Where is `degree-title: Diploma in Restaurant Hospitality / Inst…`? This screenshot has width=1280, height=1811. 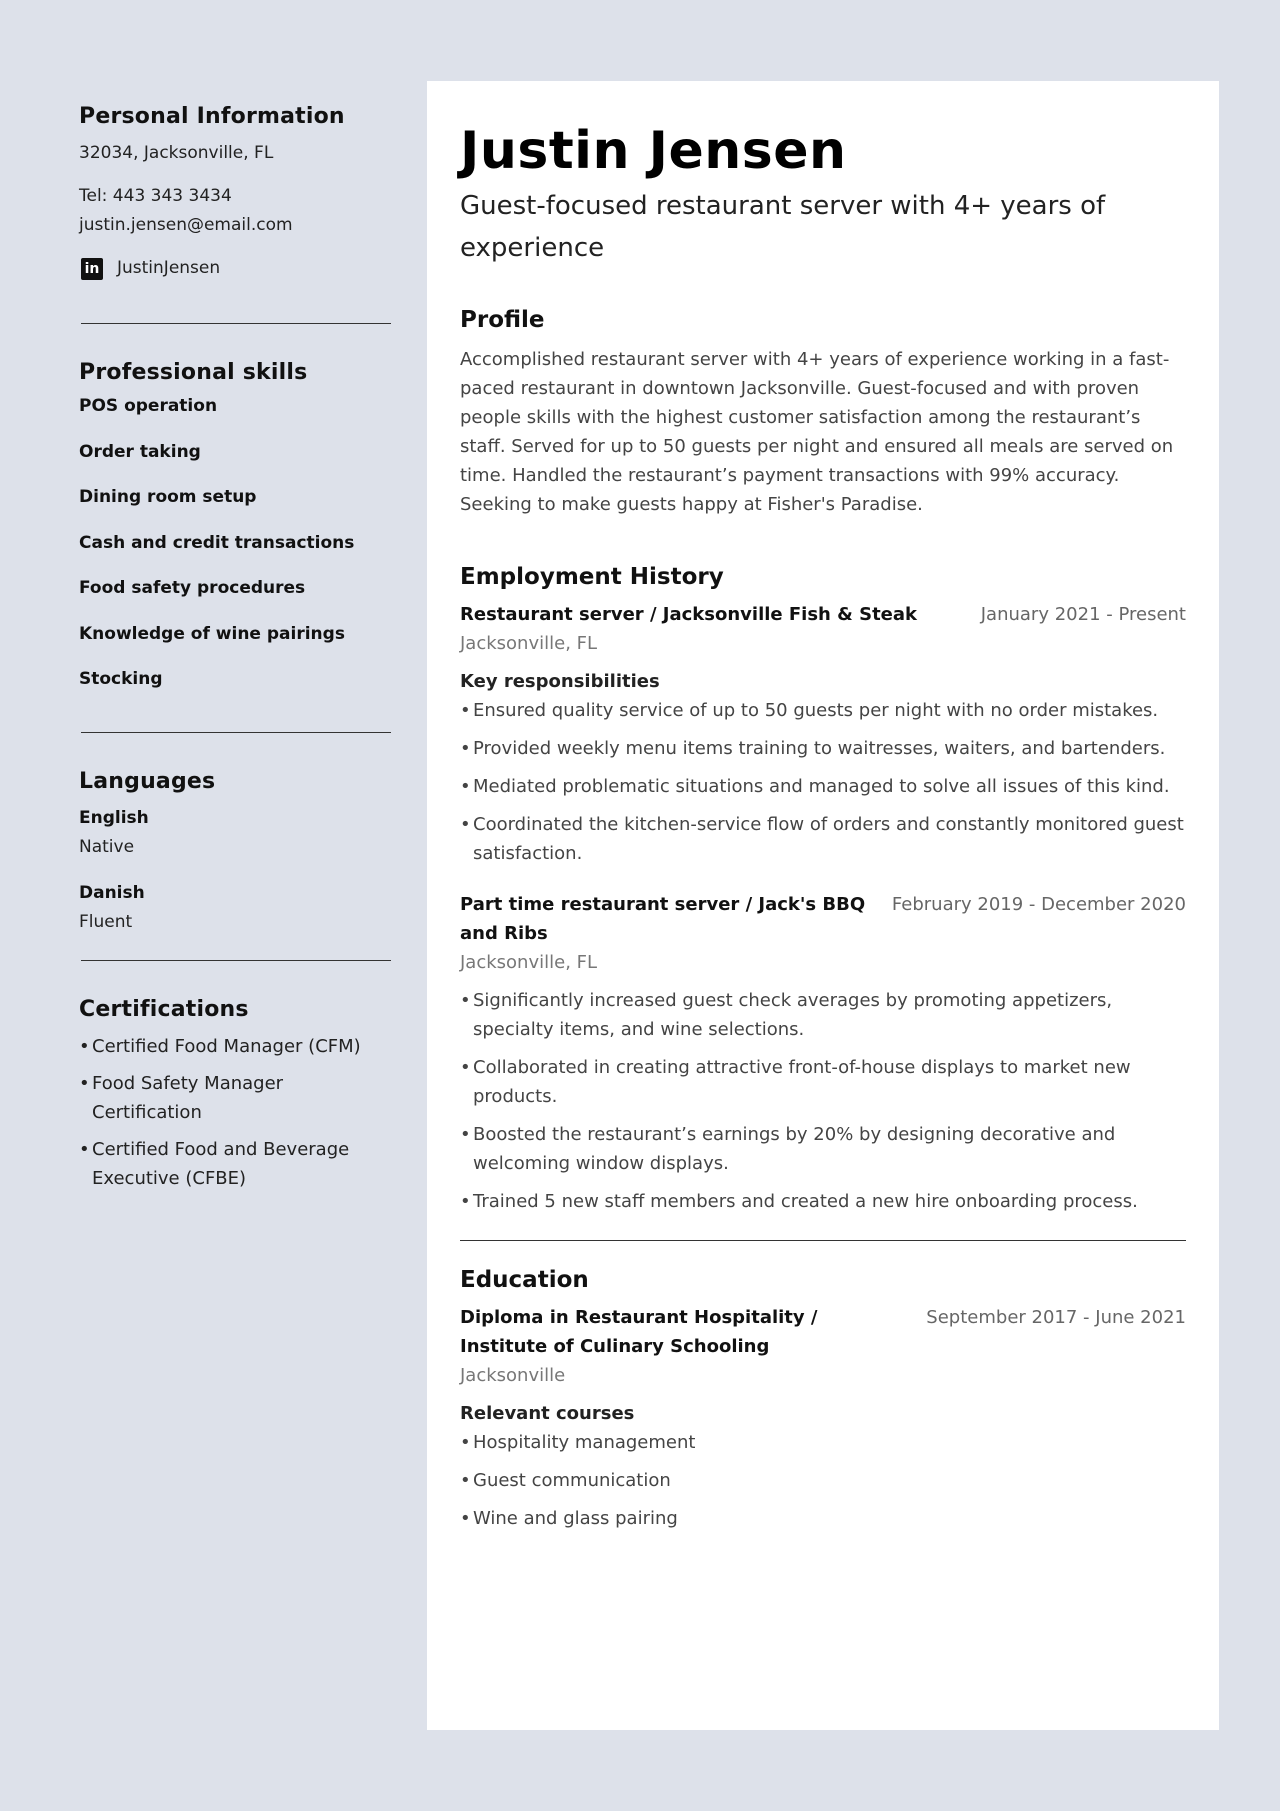 degree-title: Diploma in Restaurant Hospitality / Inst… is located at coordinates (639, 1332).